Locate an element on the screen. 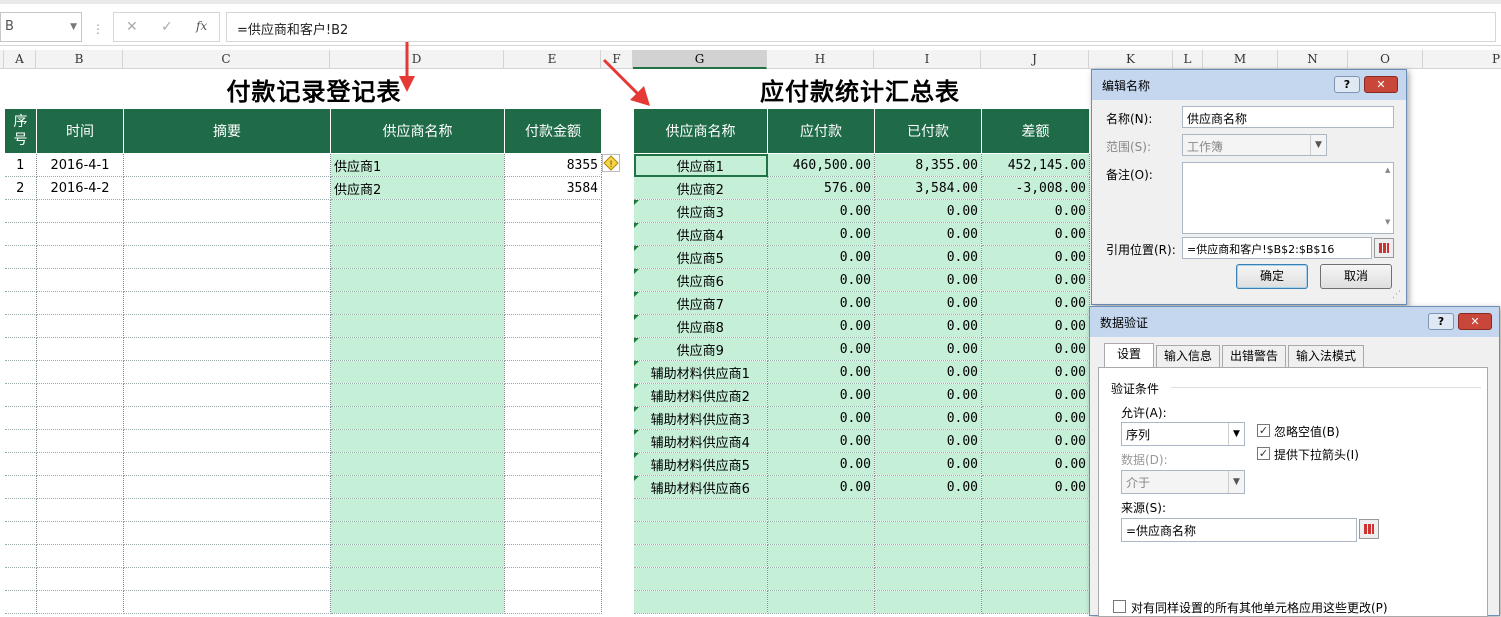 Image resolution: width=1501 pixels, height=617 pixels. apply-all-checkbox is located at coordinates (1119, 606).